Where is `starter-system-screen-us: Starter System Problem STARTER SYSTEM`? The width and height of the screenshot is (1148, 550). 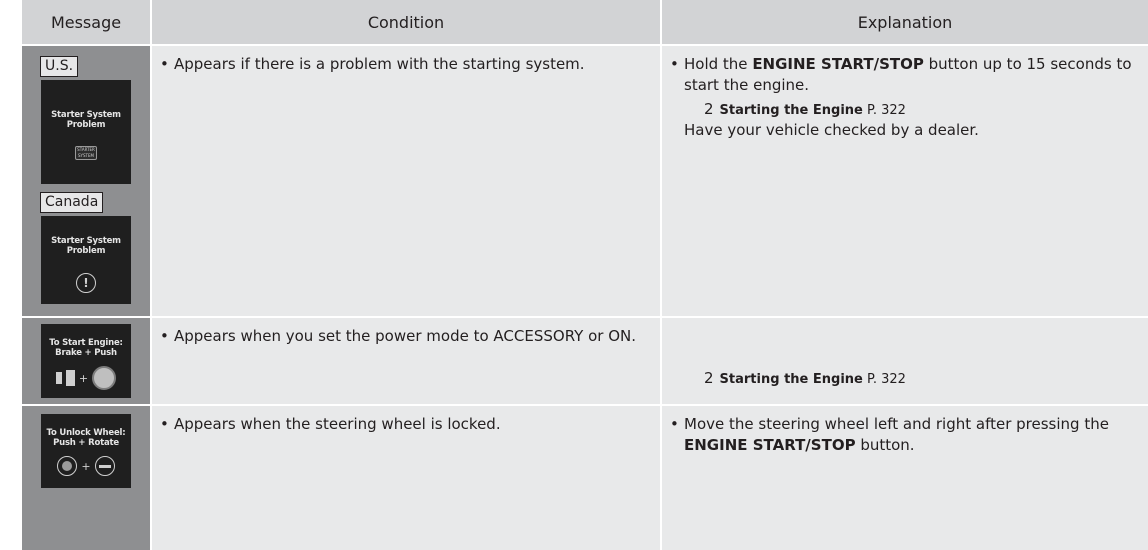 starter-system-screen-us: Starter System Problem STARTER SYSTEM is located at coordinates (86, 132).